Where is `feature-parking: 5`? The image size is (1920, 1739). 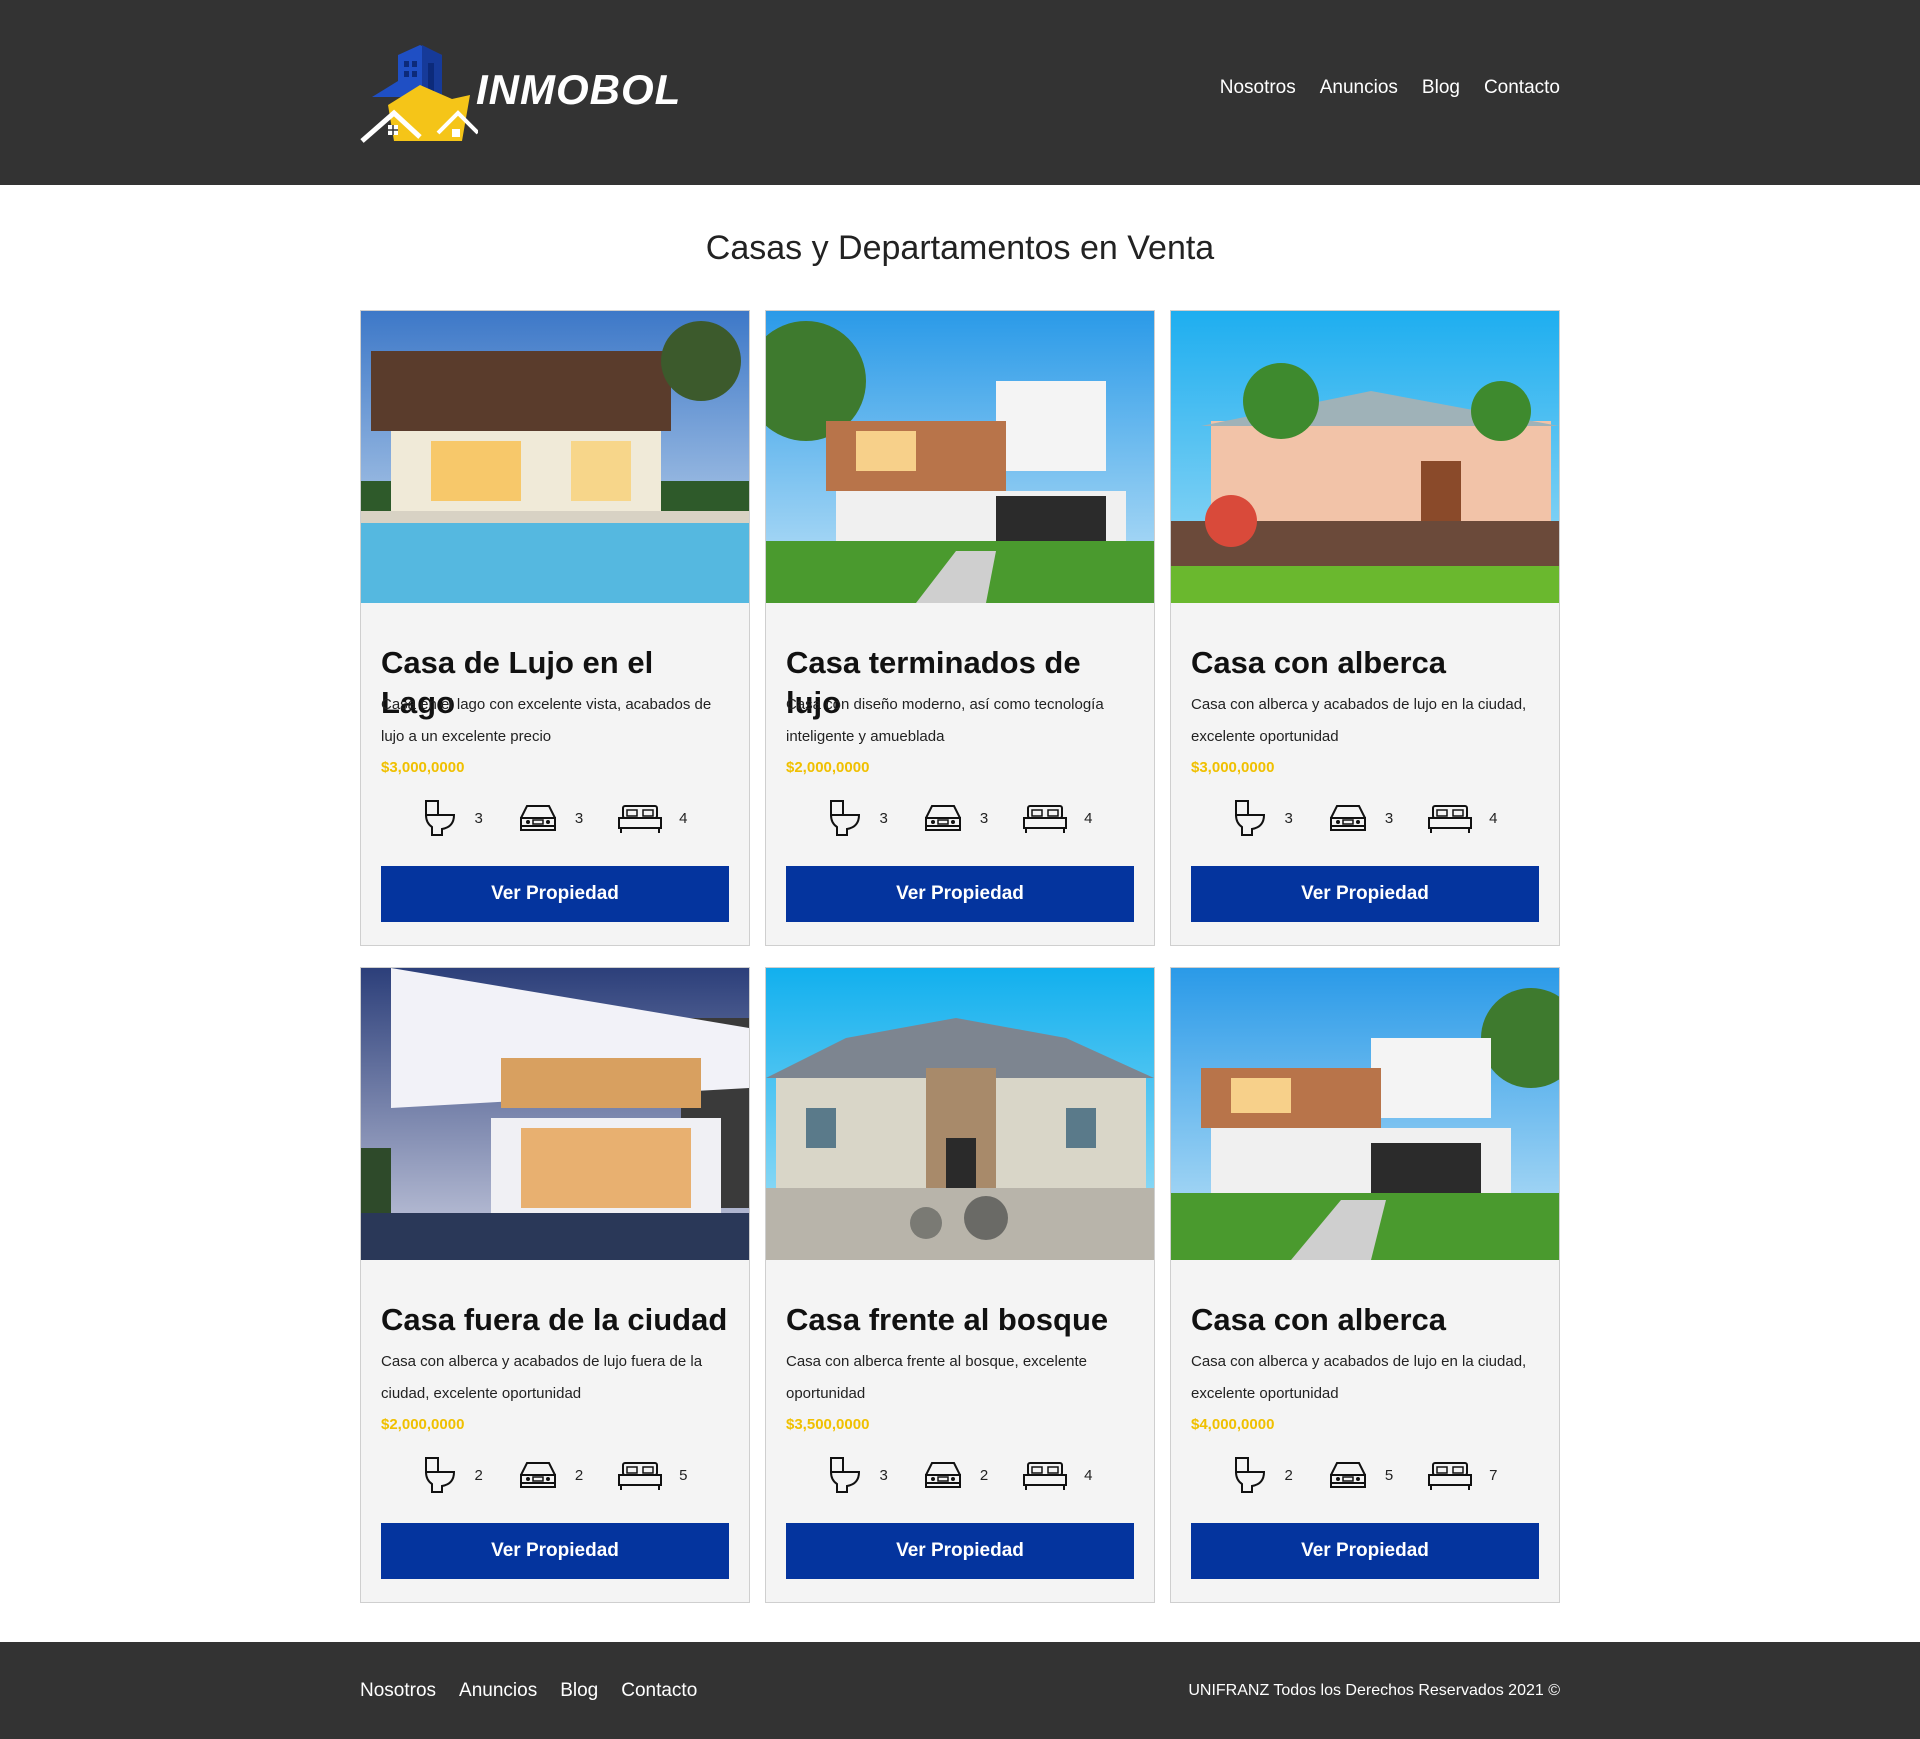 feature-parking: 5 is located at coordinates (1360, 1475).